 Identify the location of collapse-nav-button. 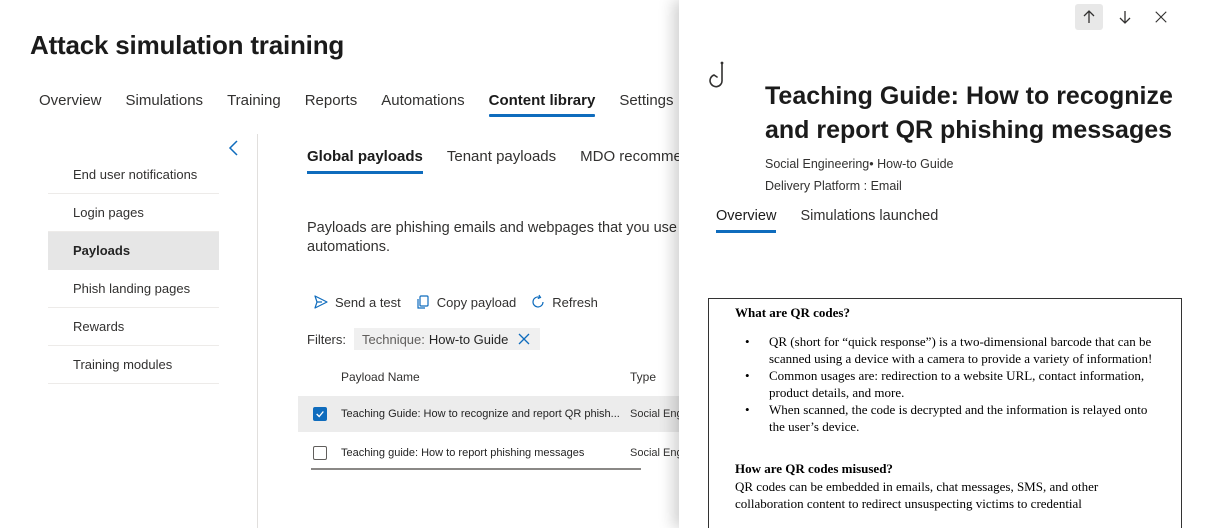
(234, 148).